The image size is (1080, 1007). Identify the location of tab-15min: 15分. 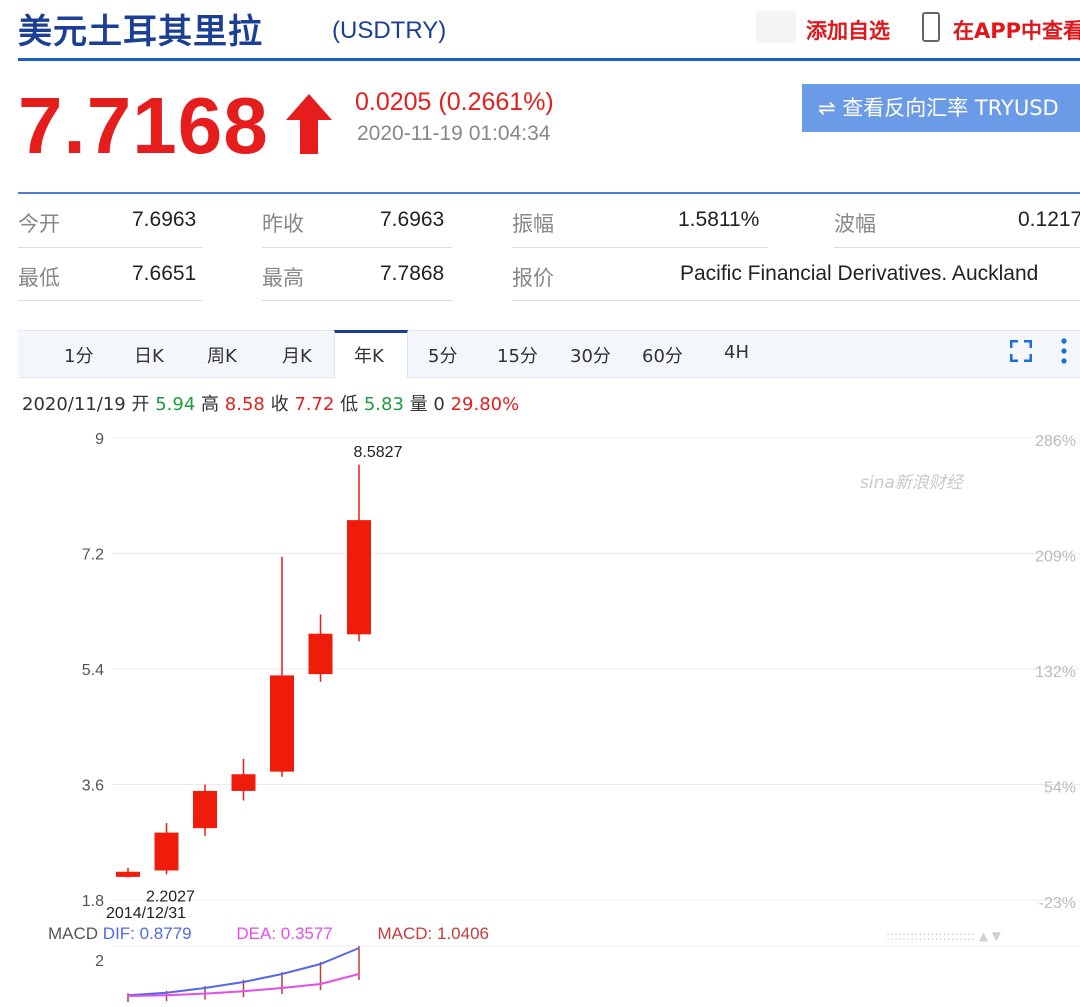
(517, 355).